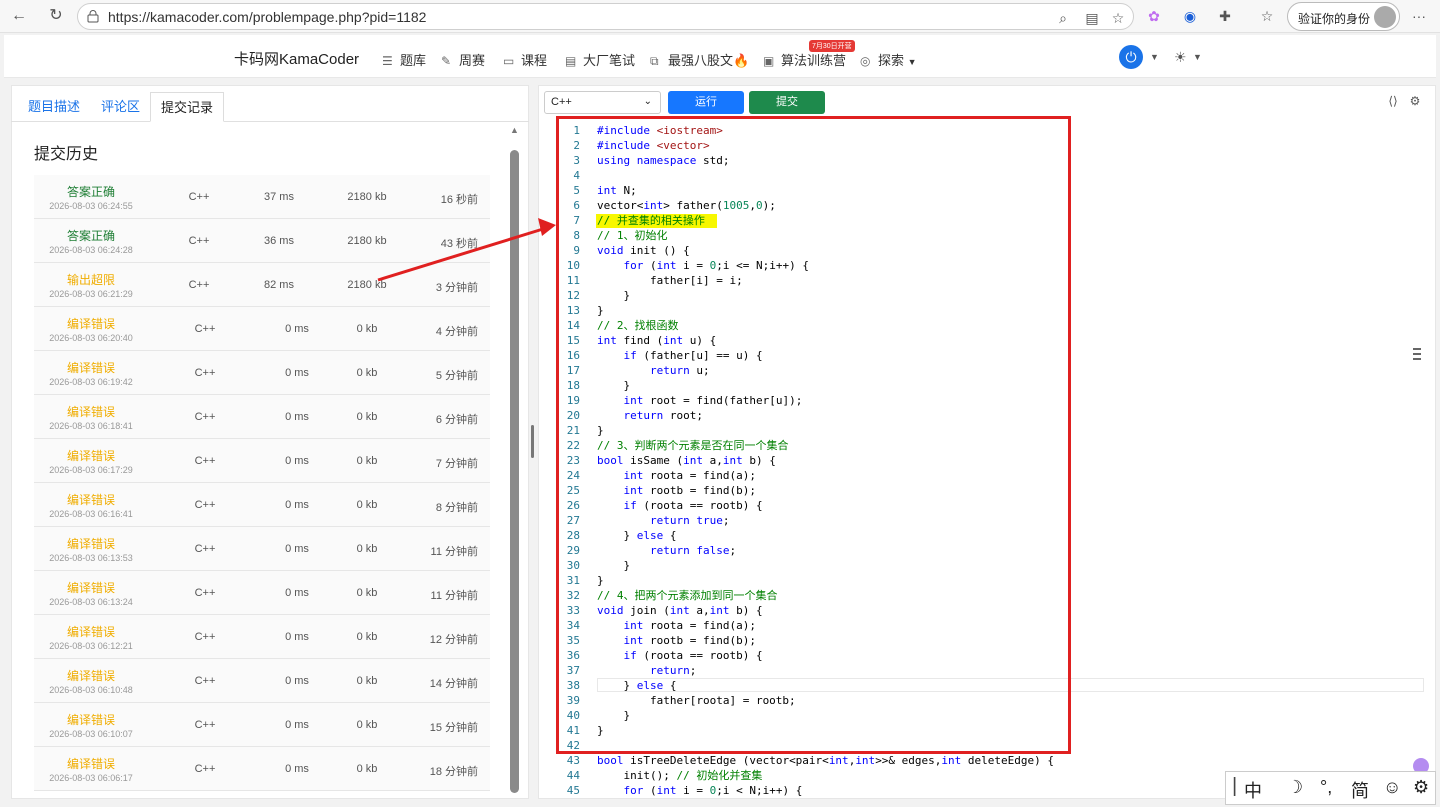 The width and height of the screenshot is (1440, 807). Describe the element at coordinates (1421, 787) in the screenshot. I see `ime-settings-icon: ⚙` at that location.